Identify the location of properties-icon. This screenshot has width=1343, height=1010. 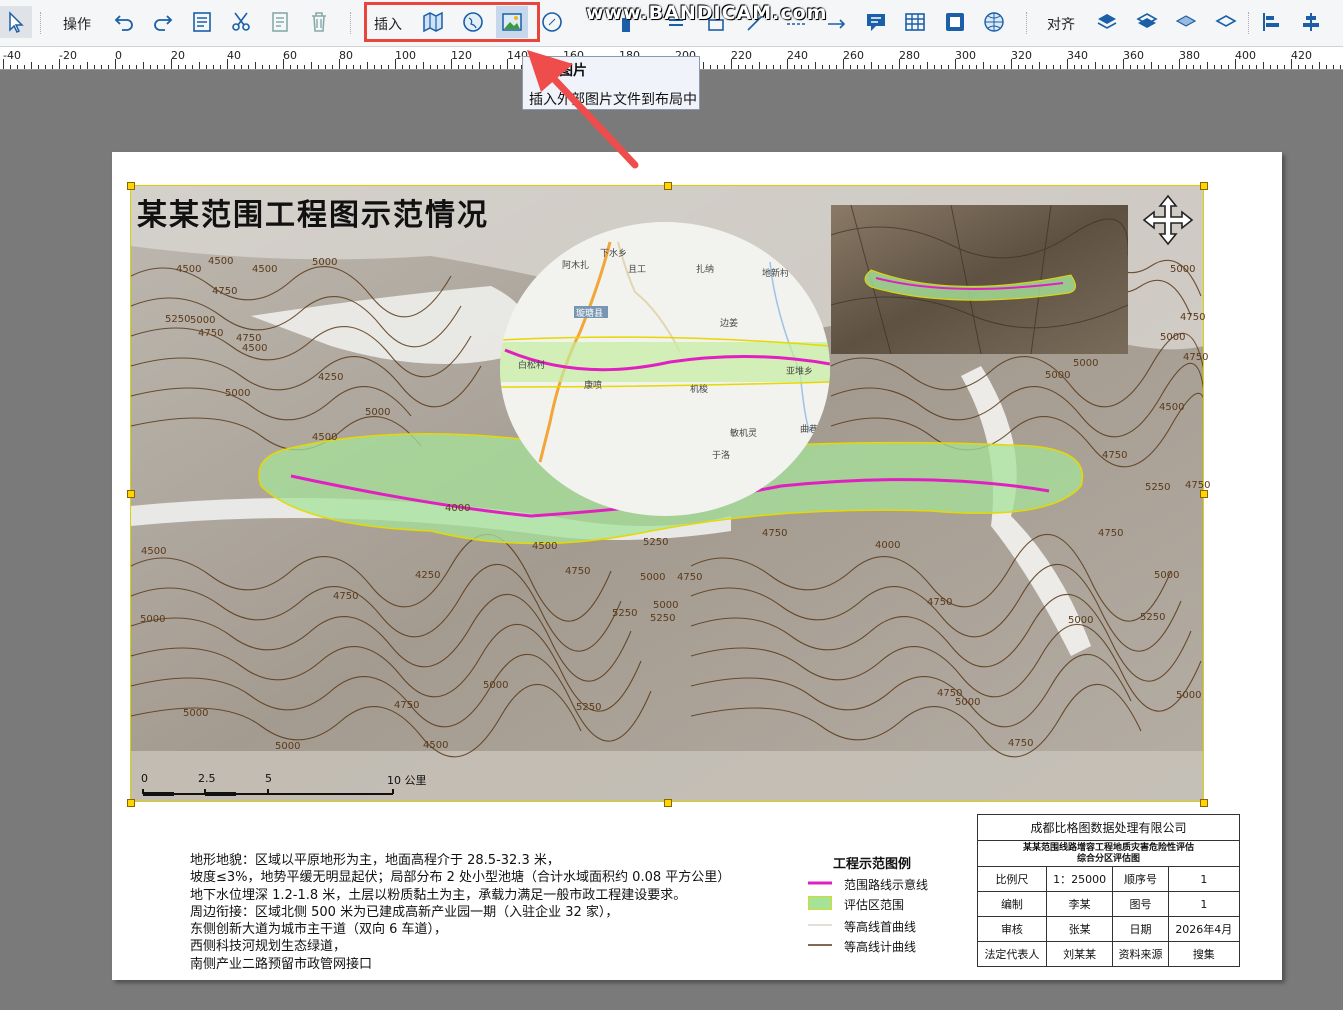
(202, 22).